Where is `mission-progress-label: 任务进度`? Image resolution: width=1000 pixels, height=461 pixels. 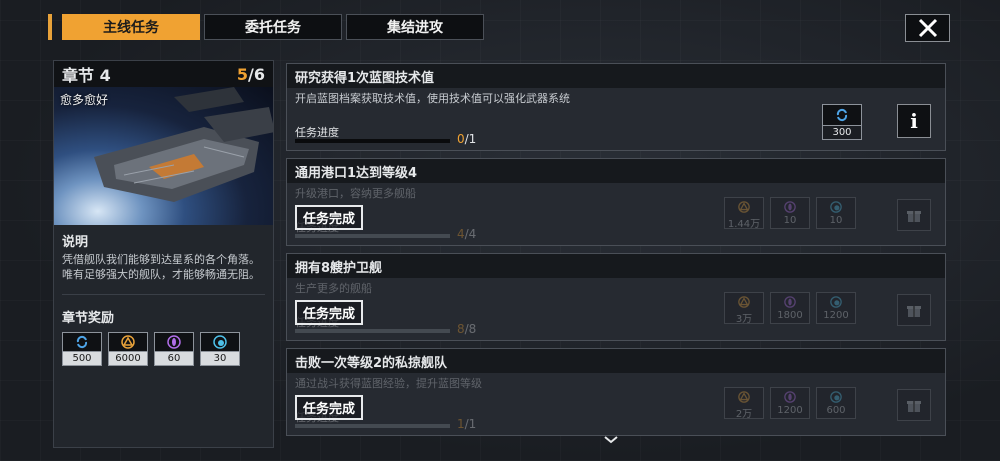 mission-progress-label: 任务进度 is located at coordinates (317, 132).